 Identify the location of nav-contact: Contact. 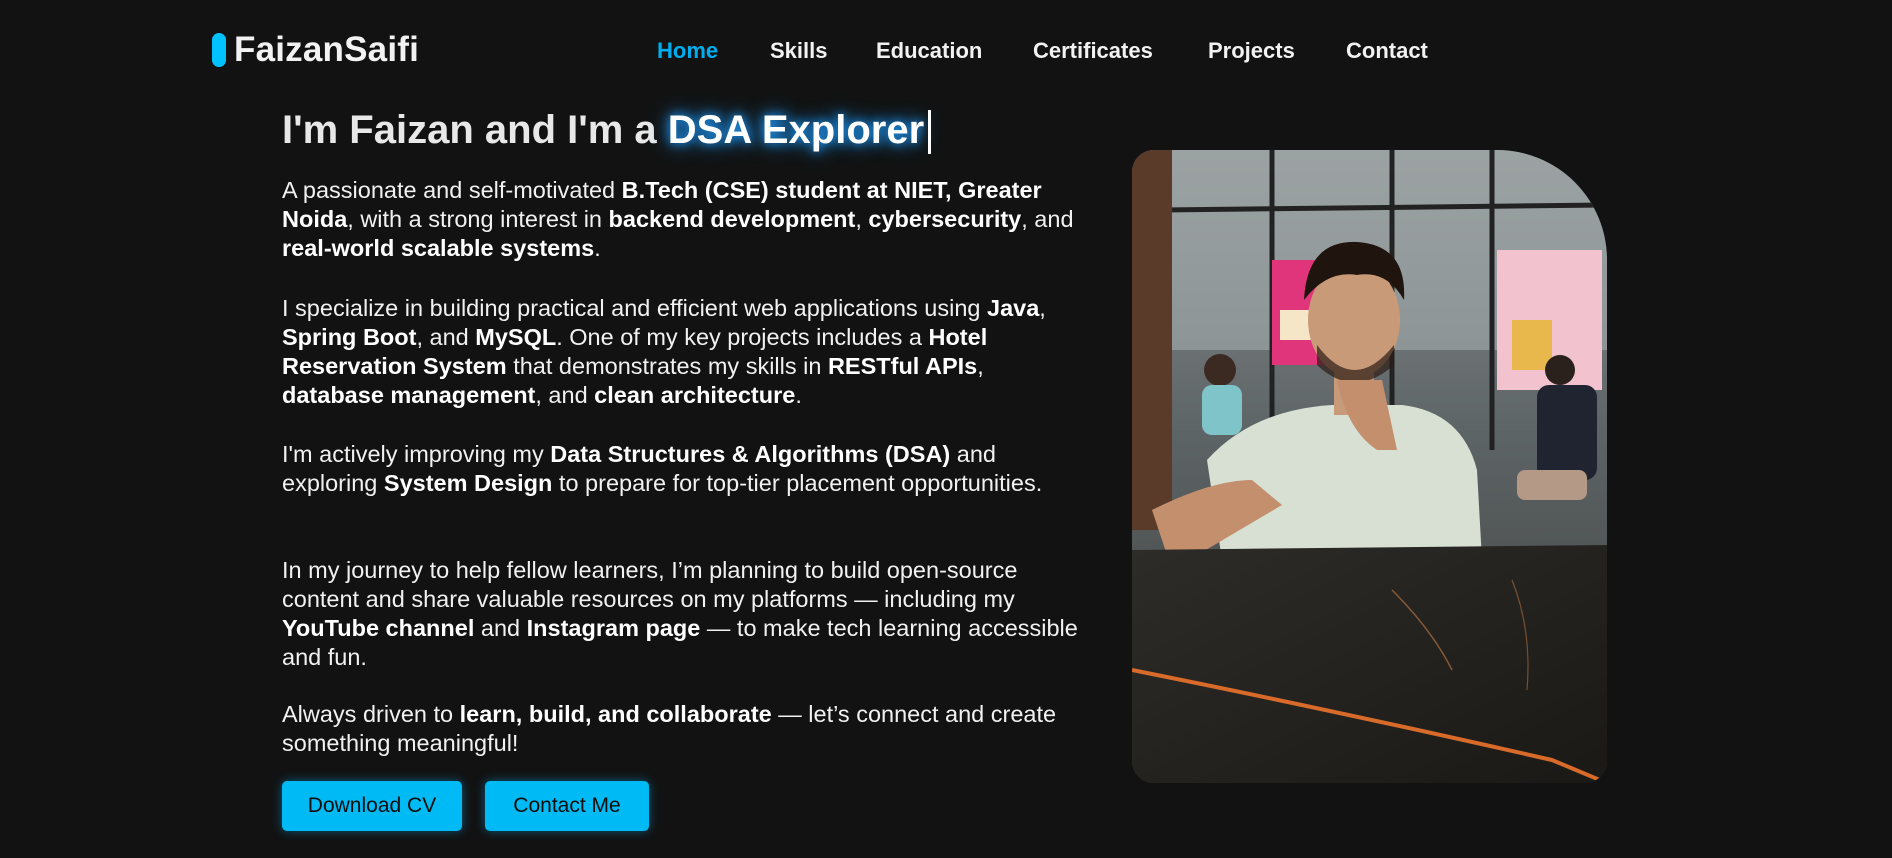
(1387, 51).